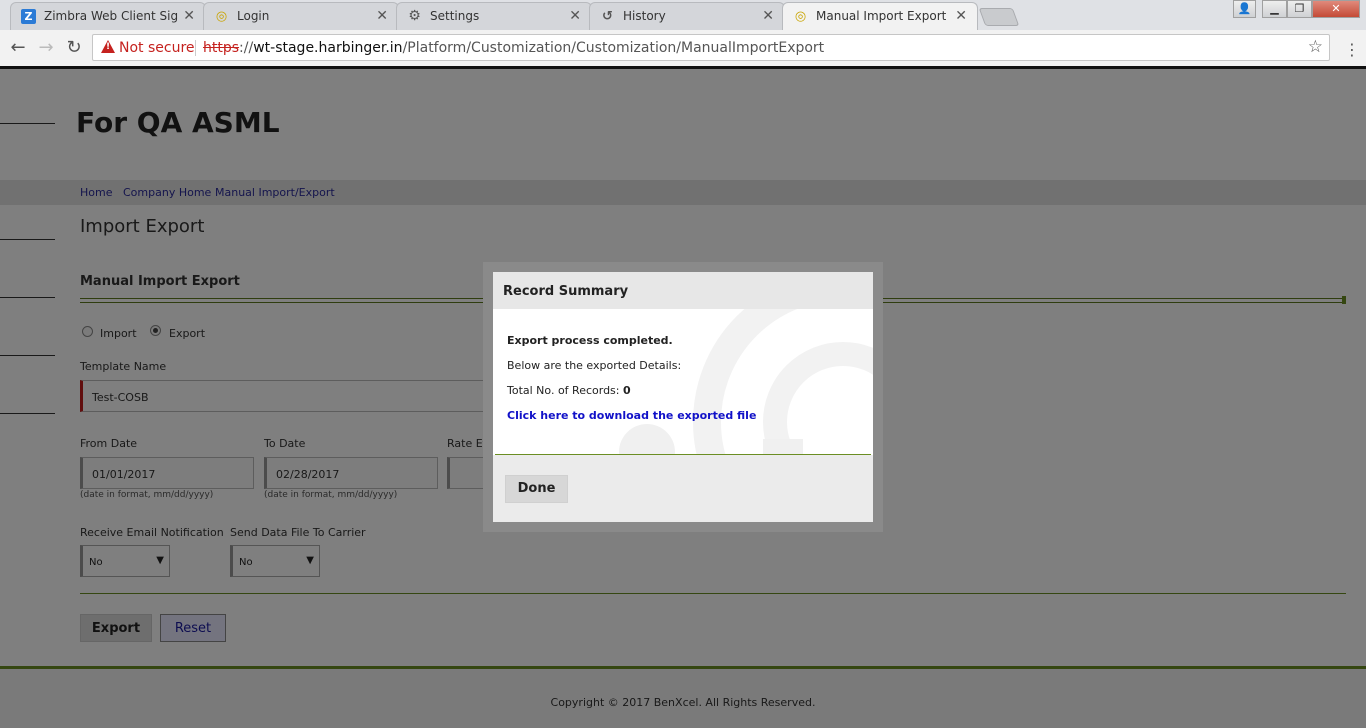 The height and width of the screenshot is (728, 1366). I want to click on bookmark-star-icon: ☆, so click(1315, 47).